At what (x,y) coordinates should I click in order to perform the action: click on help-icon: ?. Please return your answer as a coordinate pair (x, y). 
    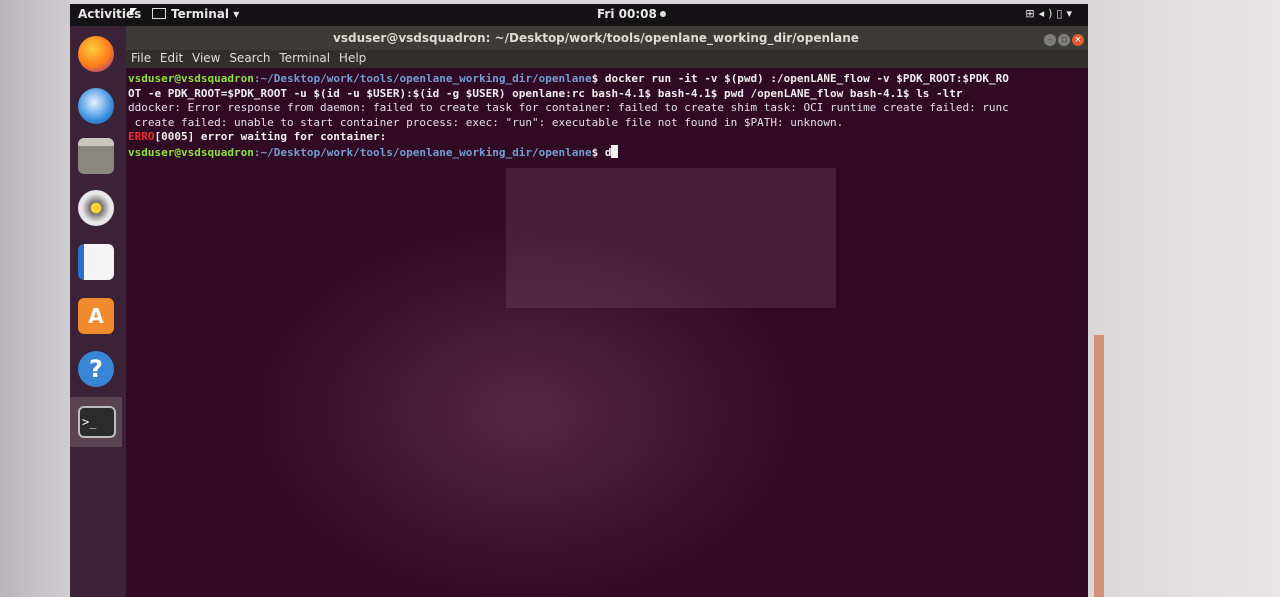
    Looking at the image, I should click on (96, 369).